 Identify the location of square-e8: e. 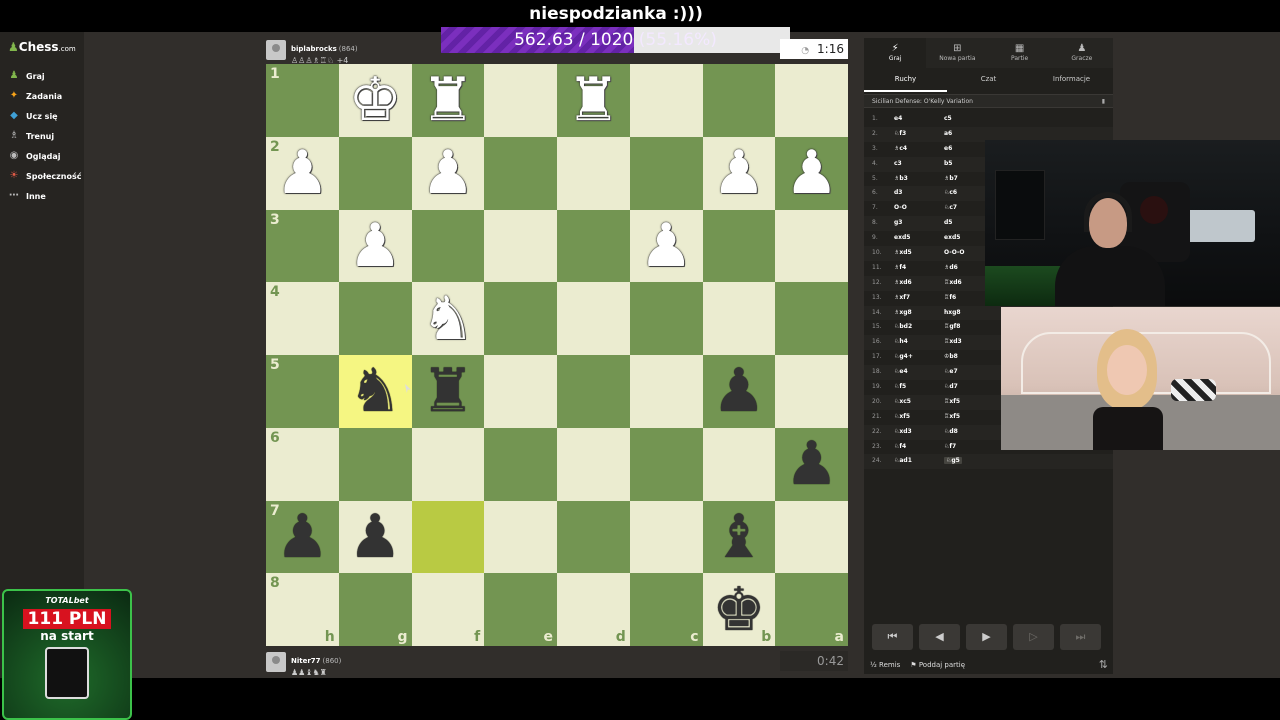
(520, 609).